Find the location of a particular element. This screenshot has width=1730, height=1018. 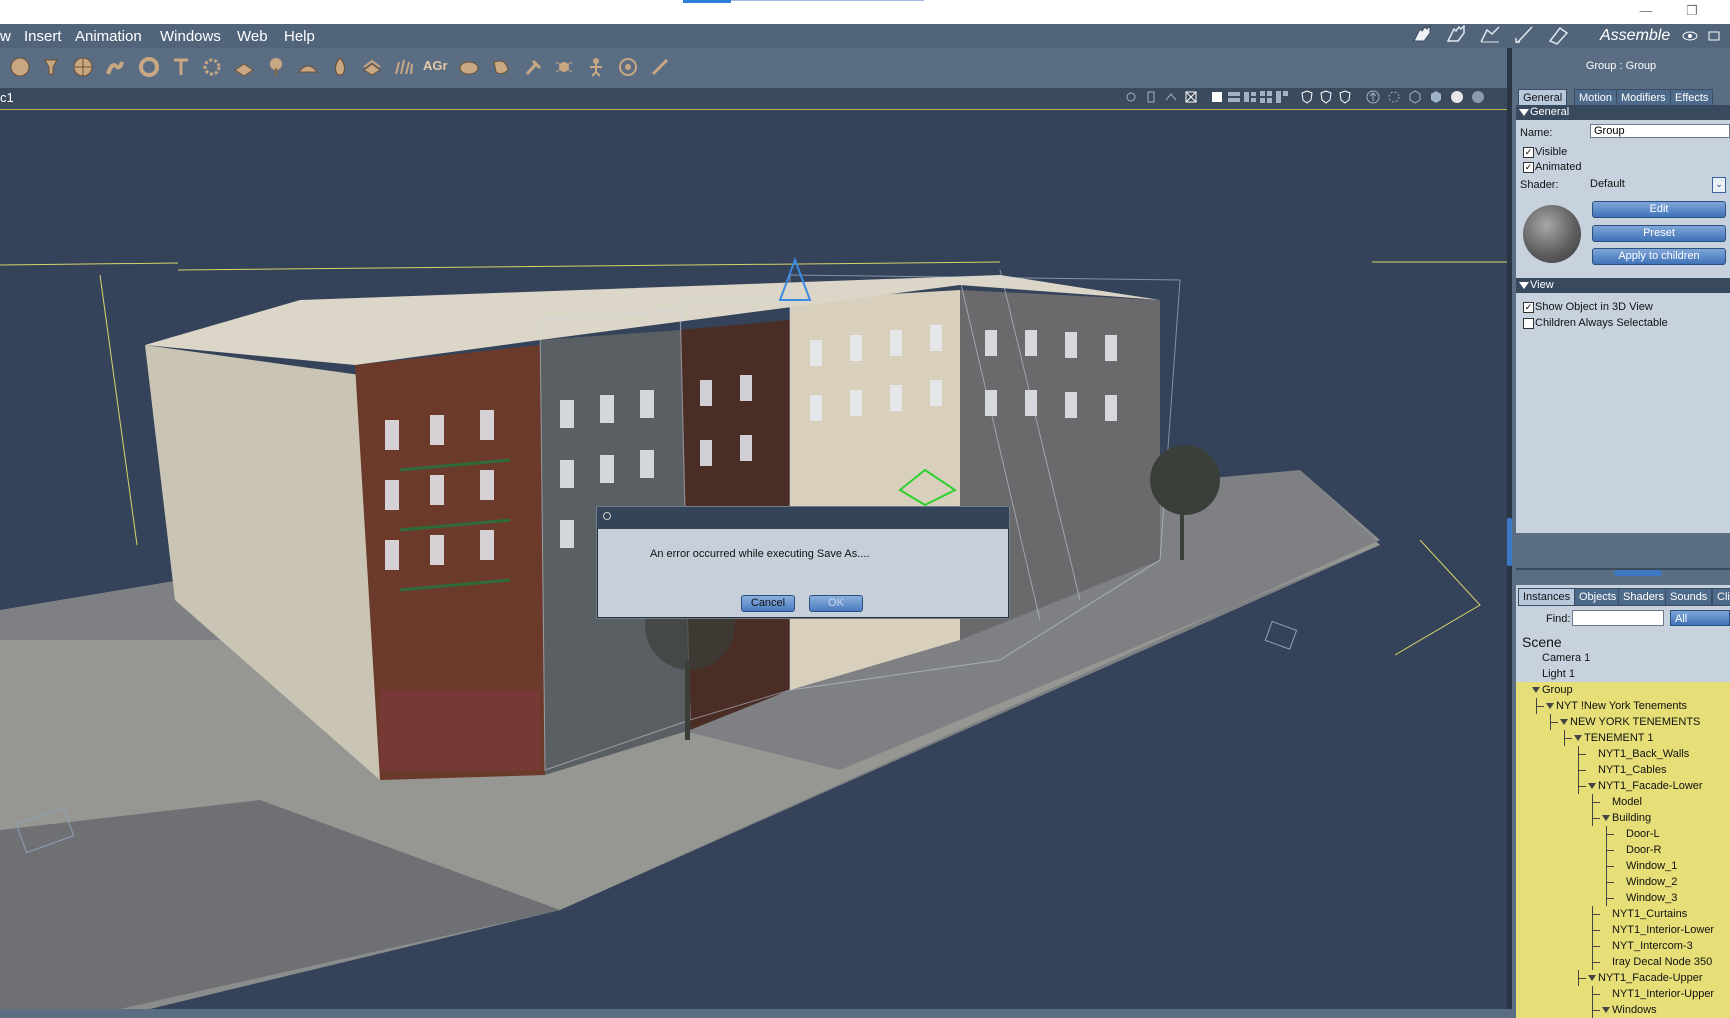

scene-tree-row: Iray Decal Node 350 is located at coordinates (1623, 962).